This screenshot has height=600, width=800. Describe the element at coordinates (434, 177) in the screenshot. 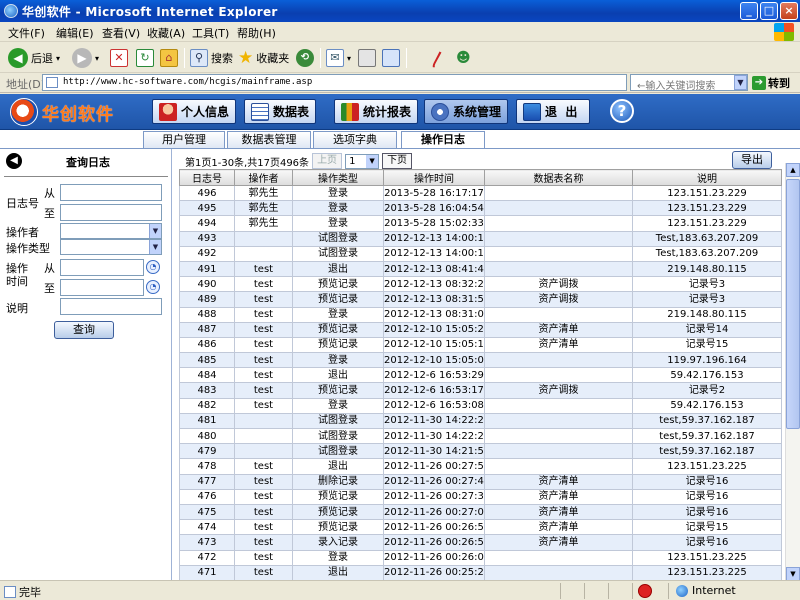

I see `col-header-op-time: 操作时间` at that location.